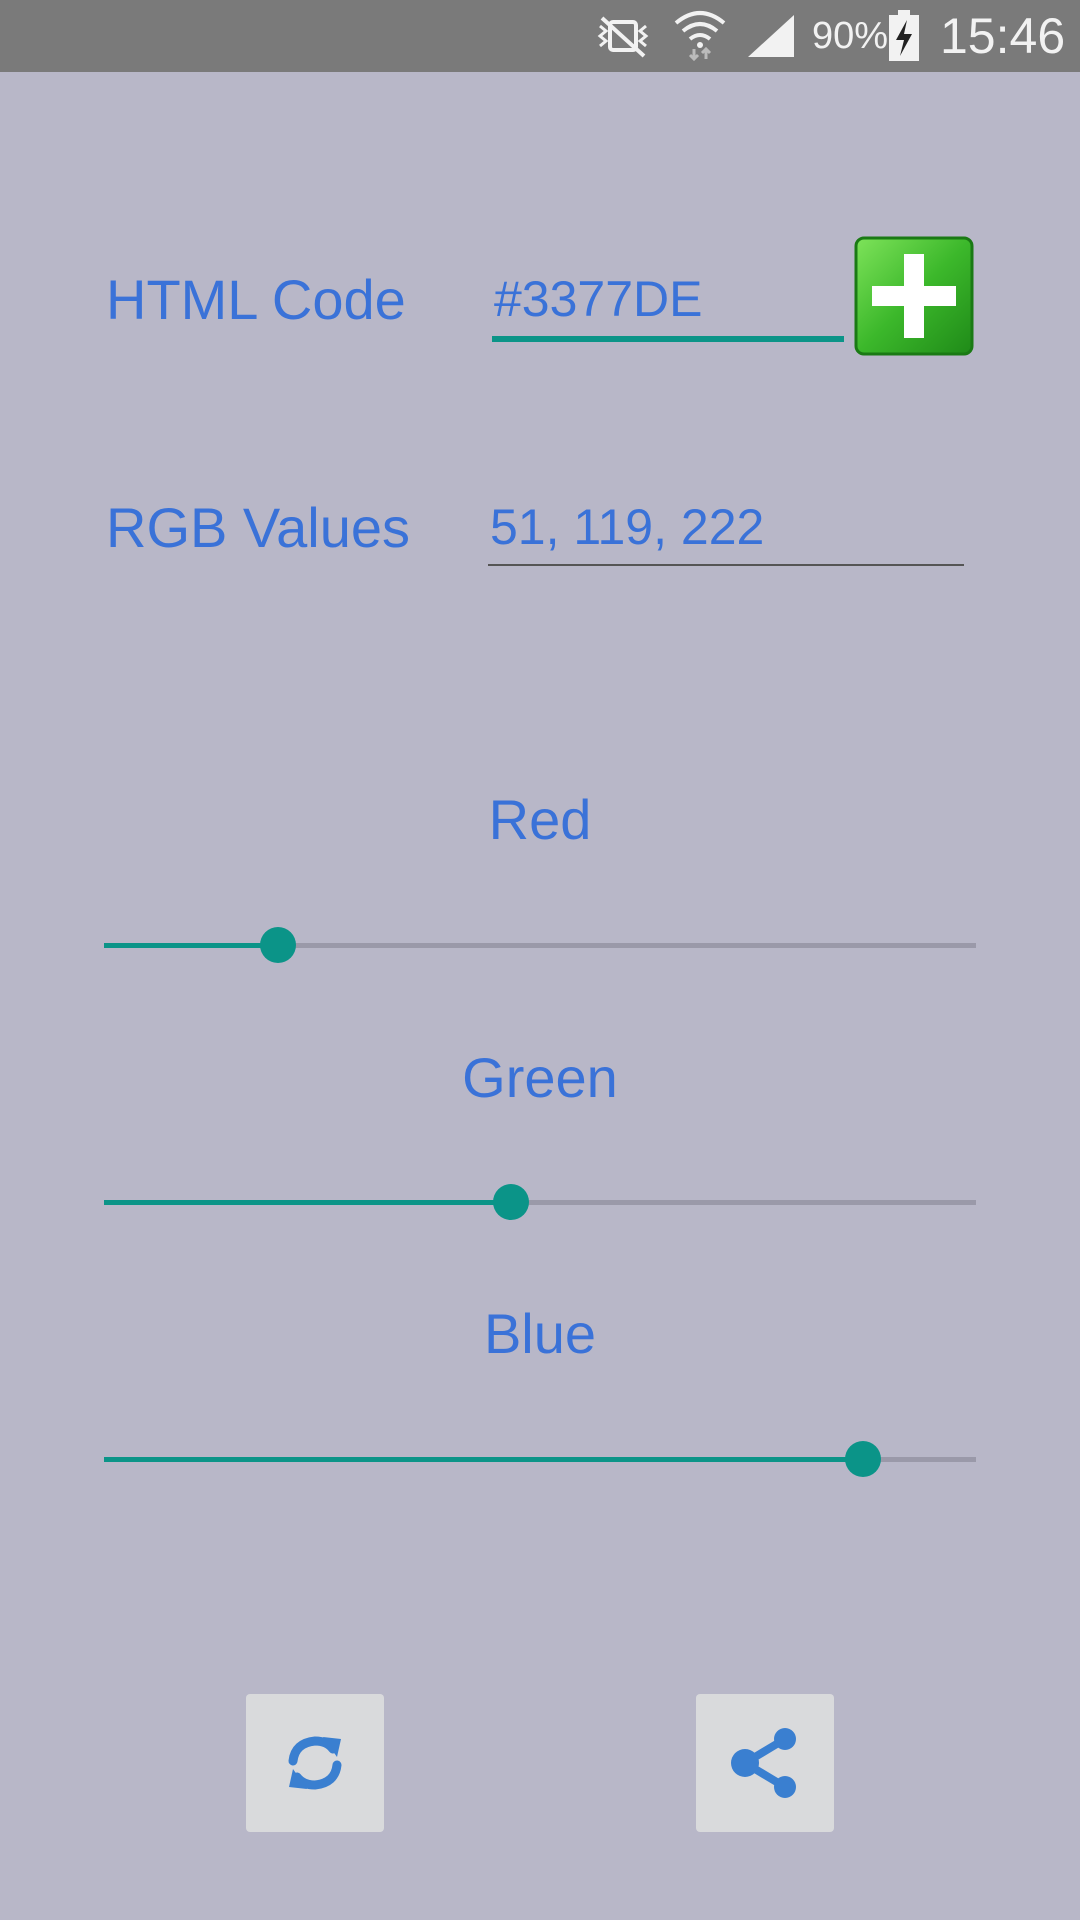  Describe the element at coordinates (773, 36) in the screenshot. I see `signal-icon` at that location.